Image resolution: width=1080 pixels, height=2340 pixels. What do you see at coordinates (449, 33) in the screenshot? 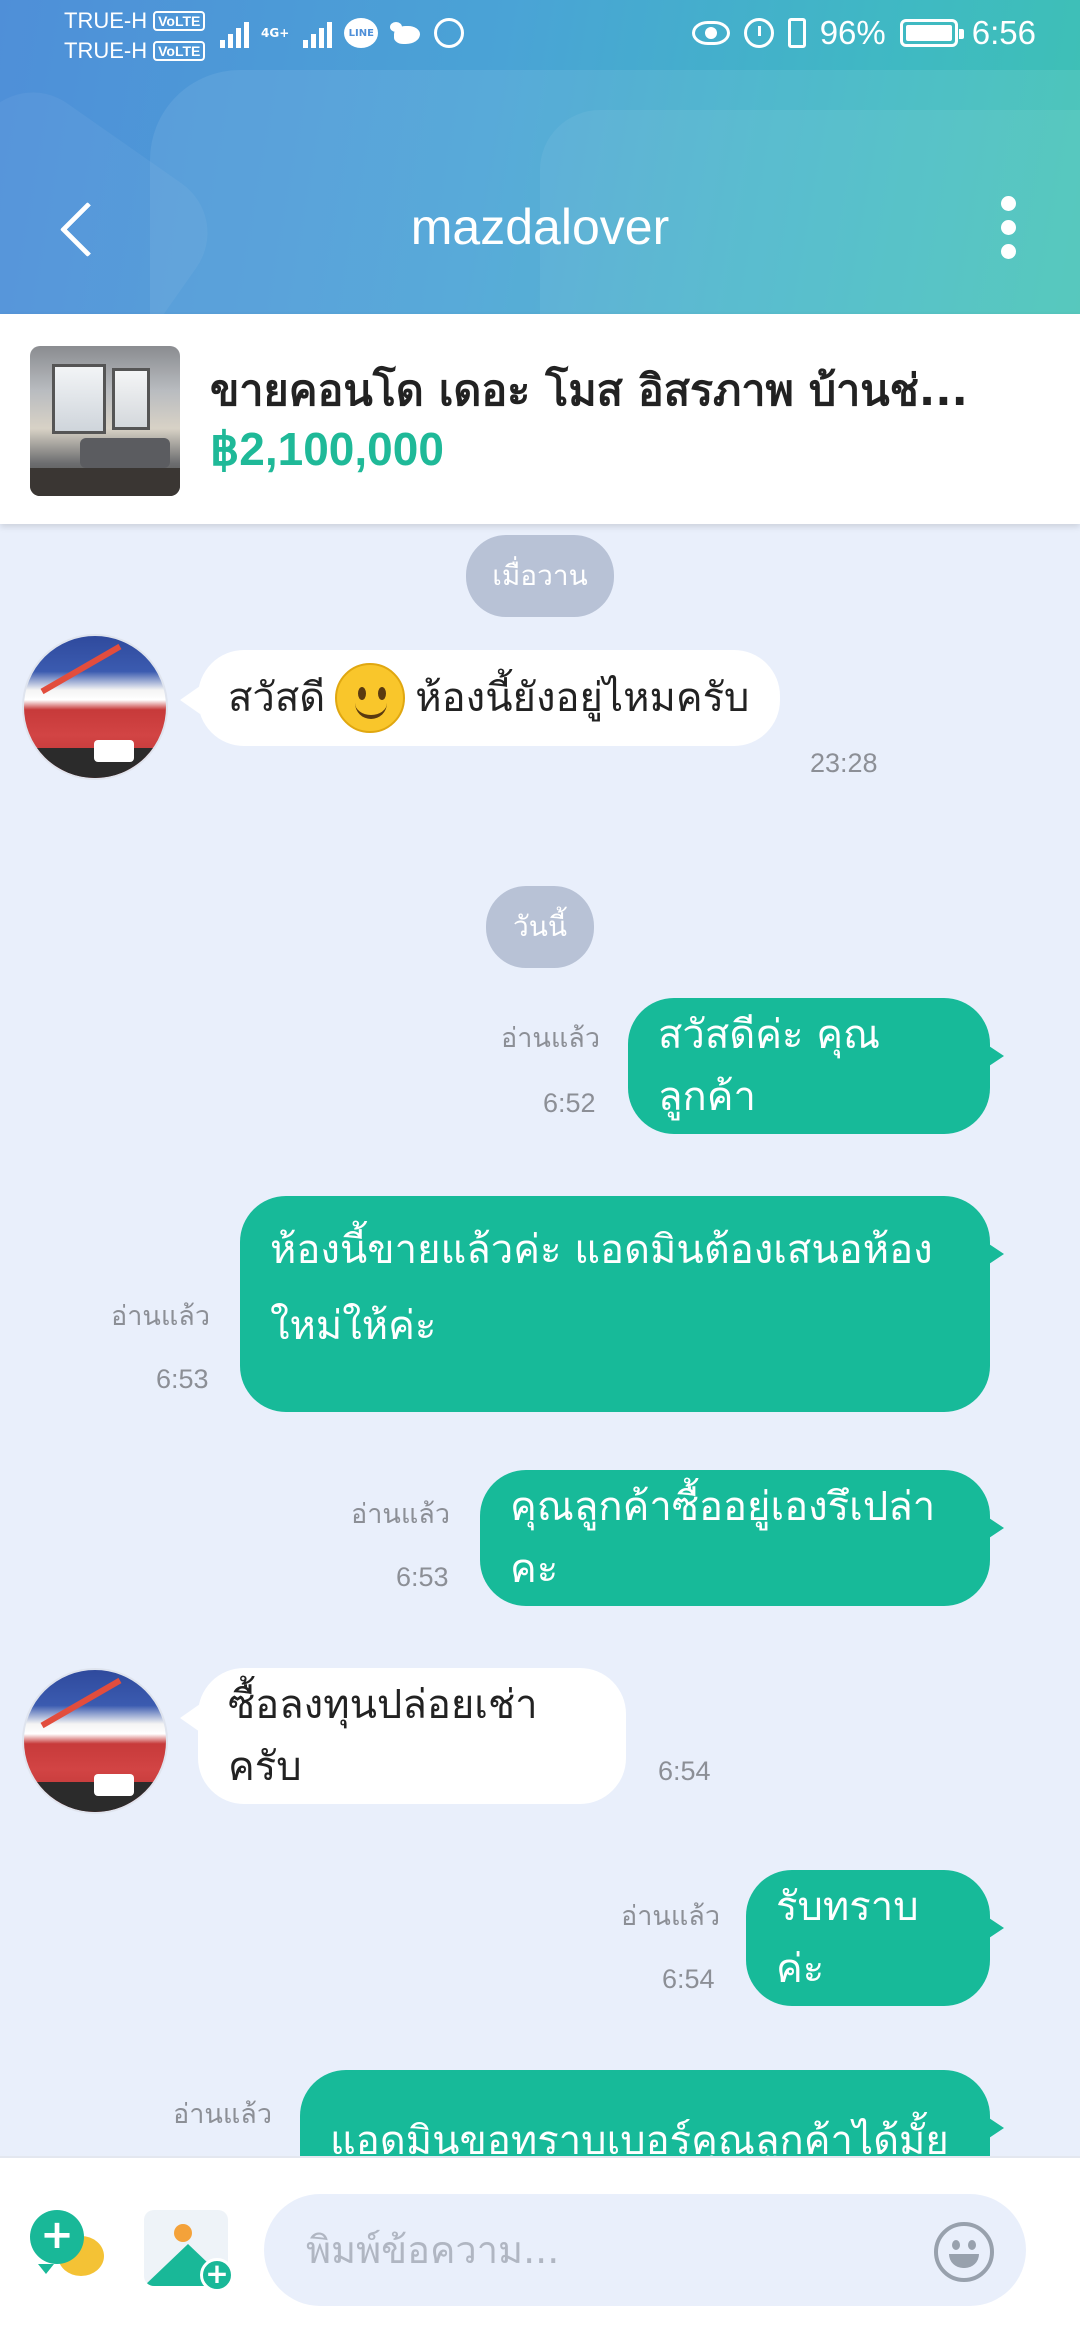
I see `whatsapp-icon` at bounding box center [449, 33].